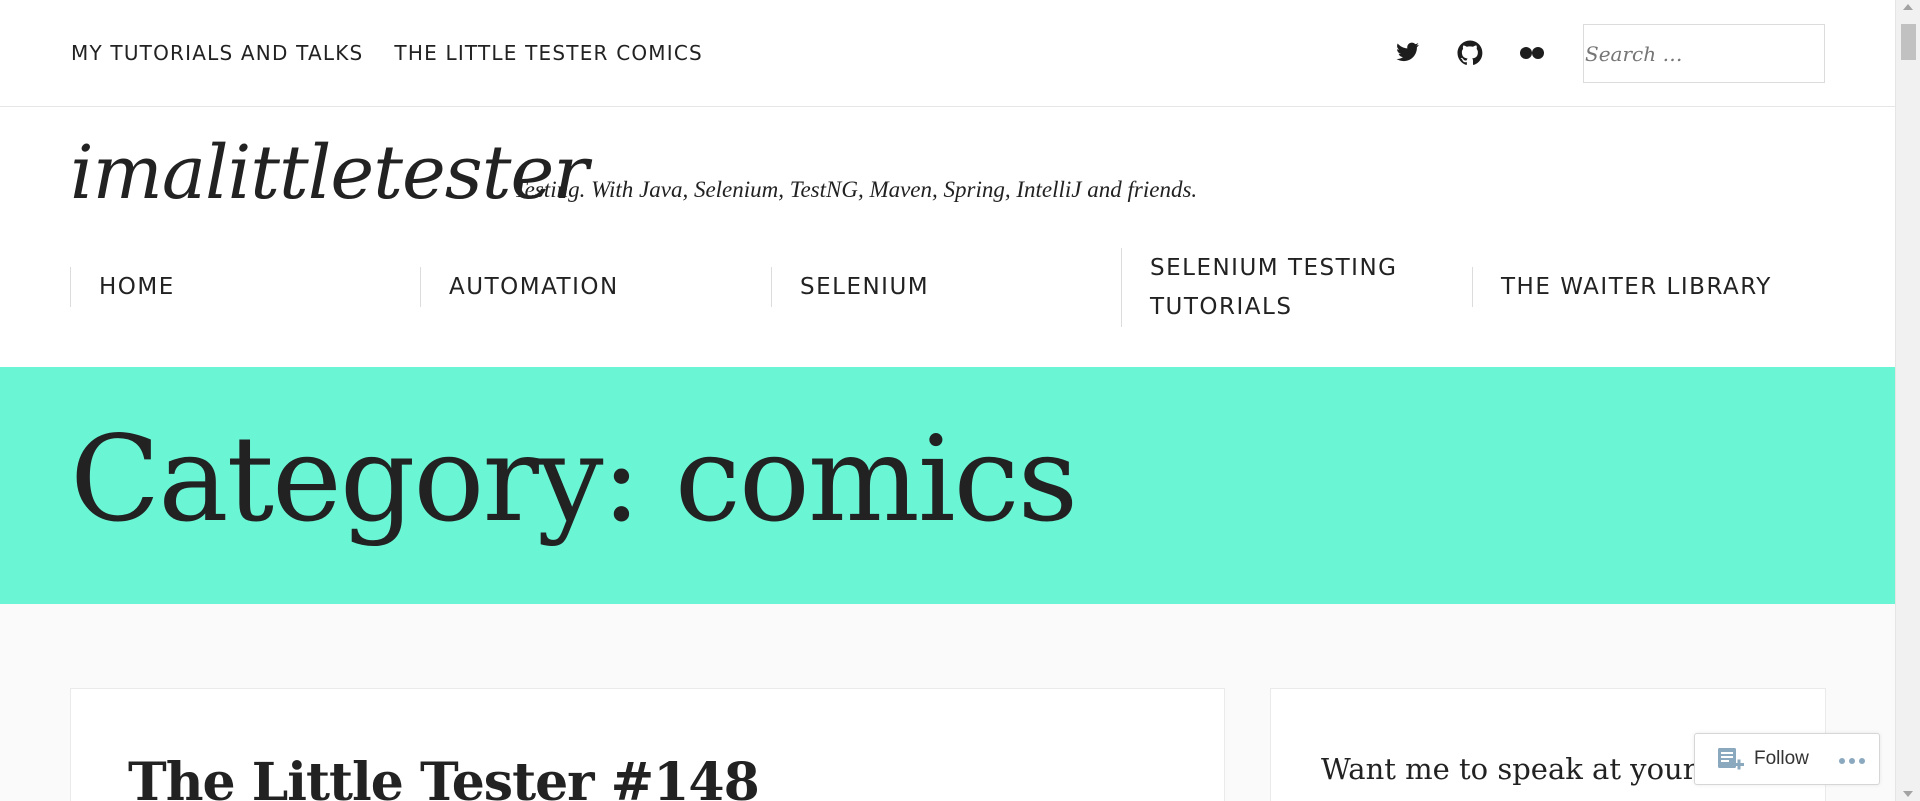  I want to click on post-card: The Little Tester #148, so click(647, 744).